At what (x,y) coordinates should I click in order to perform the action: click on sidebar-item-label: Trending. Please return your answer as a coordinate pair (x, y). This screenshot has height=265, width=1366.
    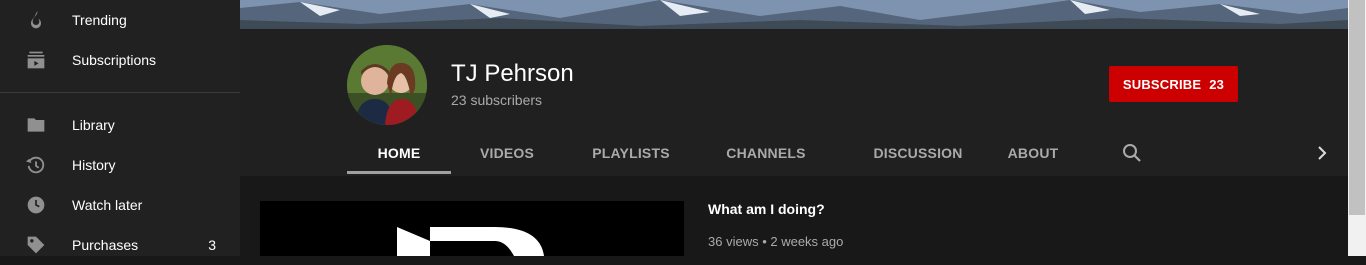
    Looking at the image, I should click on (99, 20).